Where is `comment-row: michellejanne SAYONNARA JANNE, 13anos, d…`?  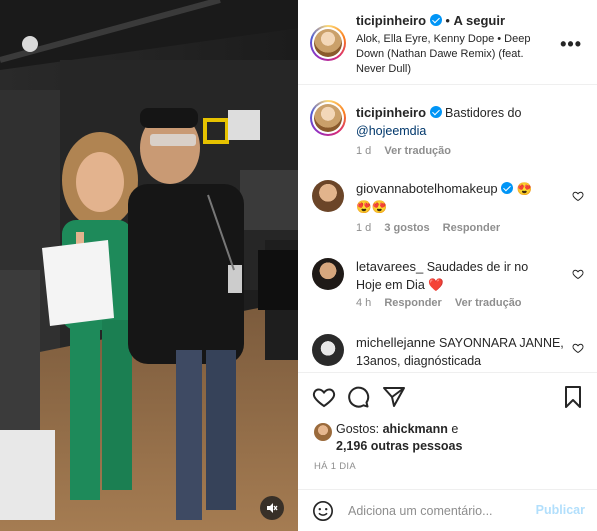 comment-row: michellejanne SAYONNARA JANNE, 13anos, d… is located at coordinates (450, 351).